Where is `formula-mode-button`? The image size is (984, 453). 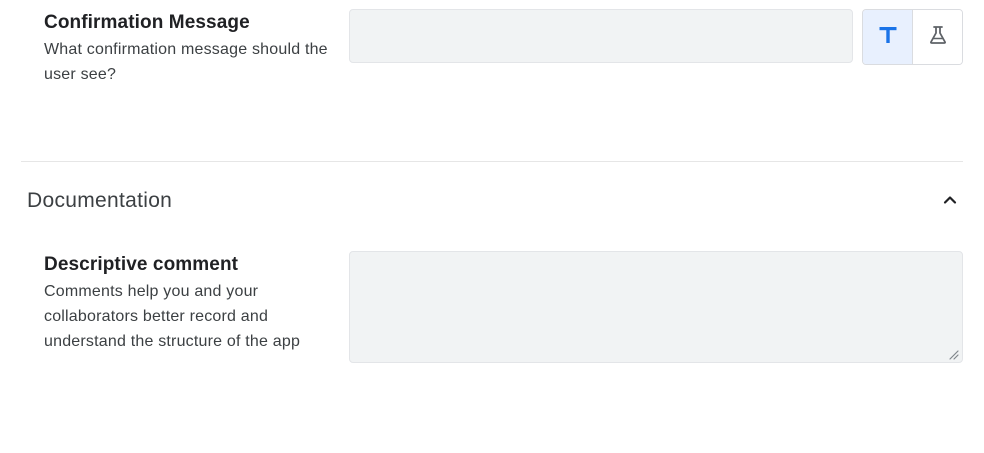 formula-mode-button is located at coordinates (937, 37).